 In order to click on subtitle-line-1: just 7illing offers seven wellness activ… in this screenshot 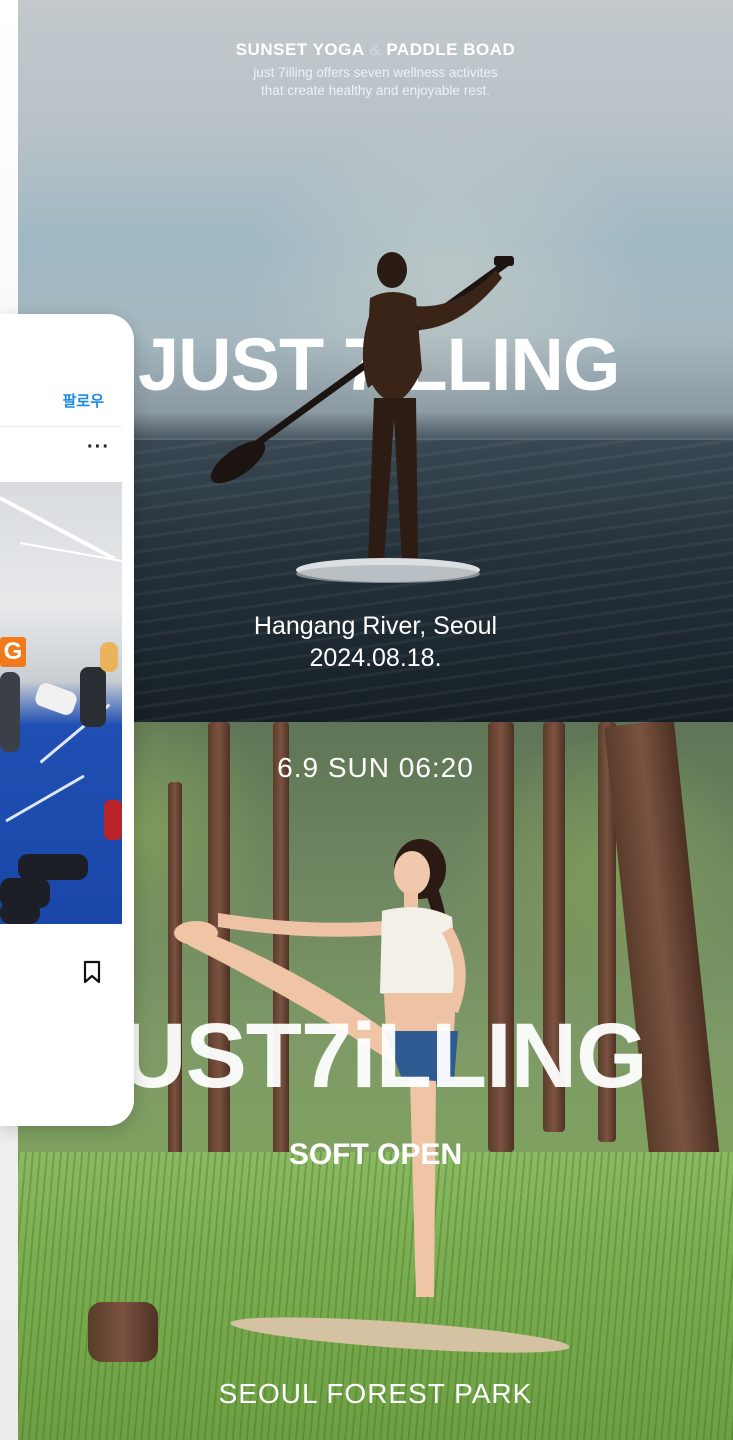, I will do `click(375, 72)`.